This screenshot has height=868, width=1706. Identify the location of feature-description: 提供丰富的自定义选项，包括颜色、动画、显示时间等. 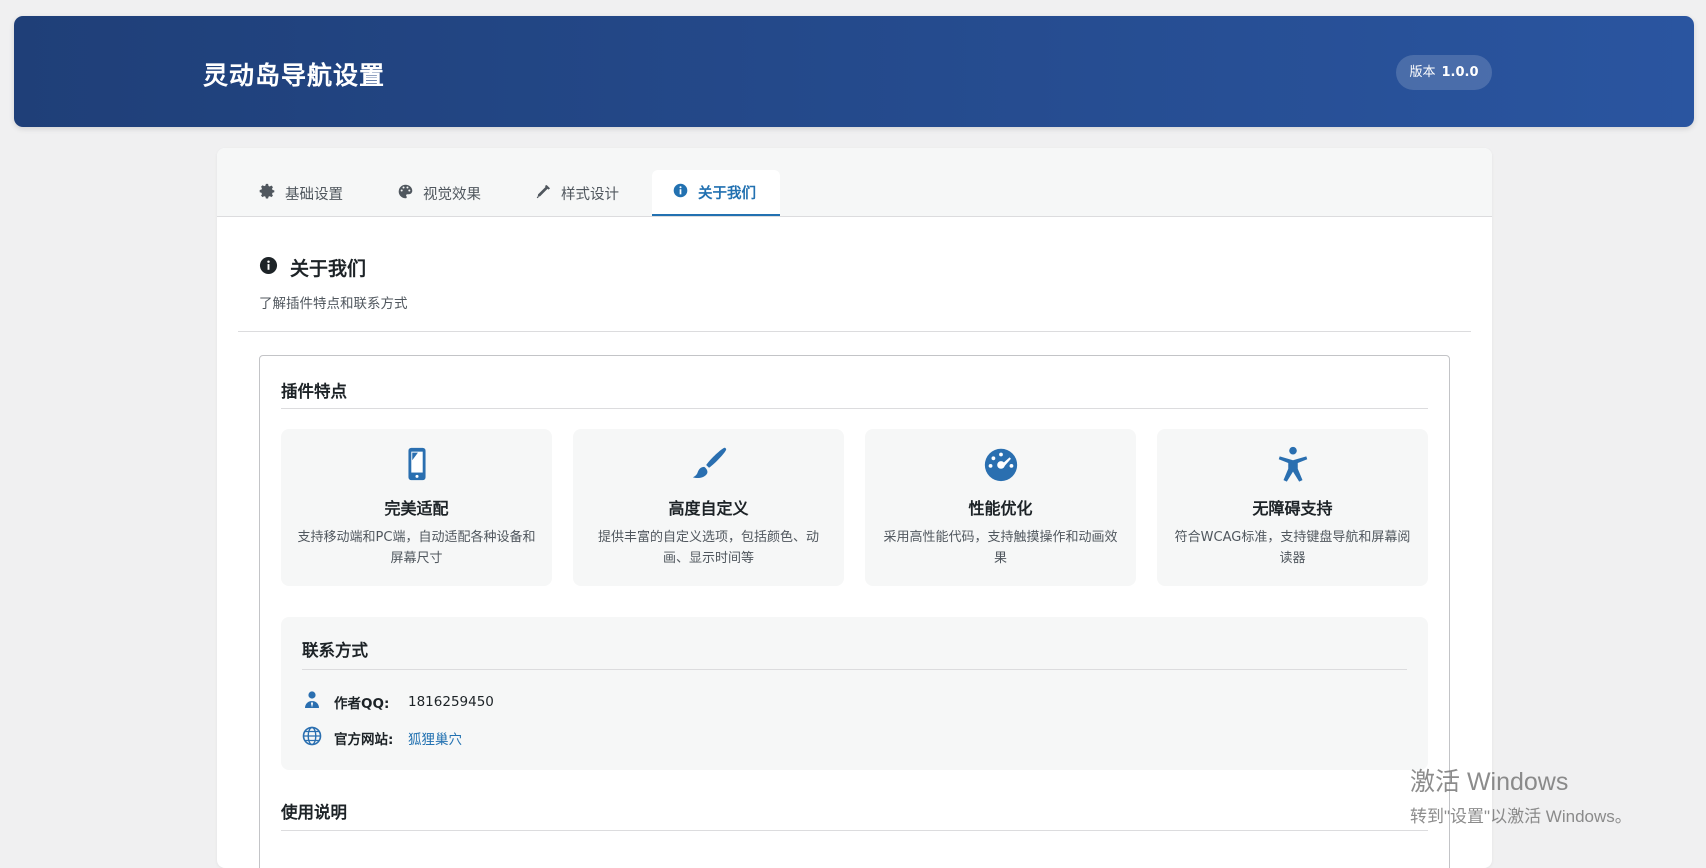
(708, 548).